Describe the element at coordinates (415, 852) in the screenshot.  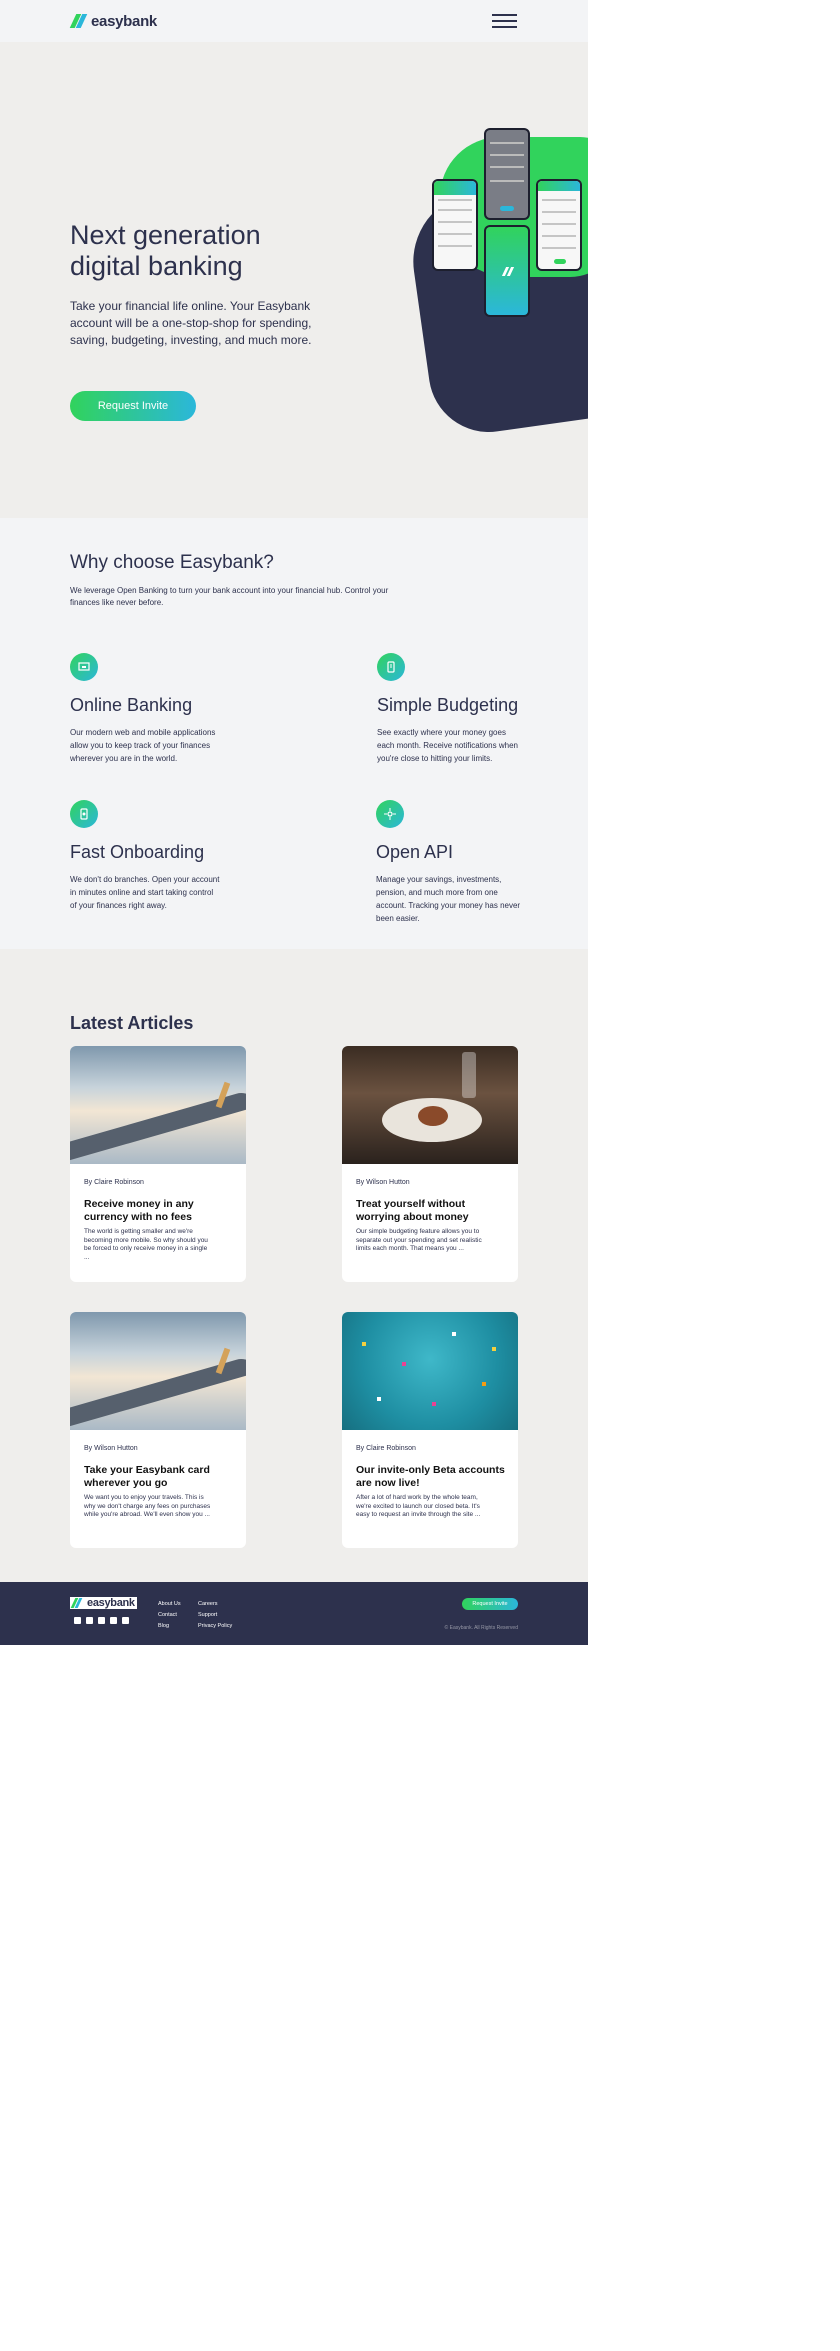
I see `feature-title: Open API` at that location.